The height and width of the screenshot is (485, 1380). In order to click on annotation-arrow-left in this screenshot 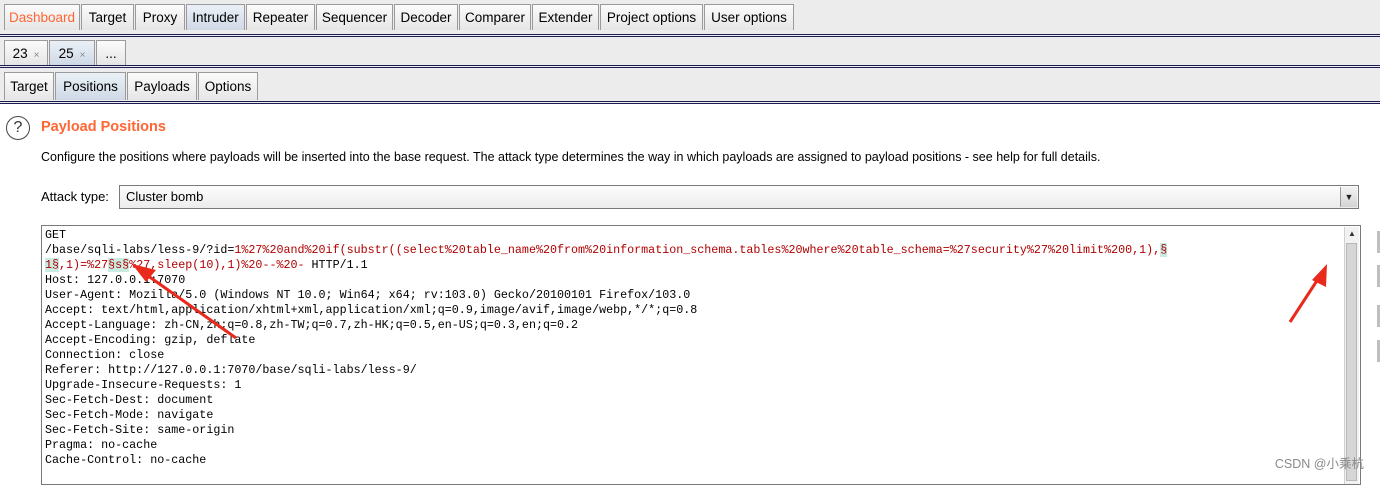, I will do `click(184, 302)`.